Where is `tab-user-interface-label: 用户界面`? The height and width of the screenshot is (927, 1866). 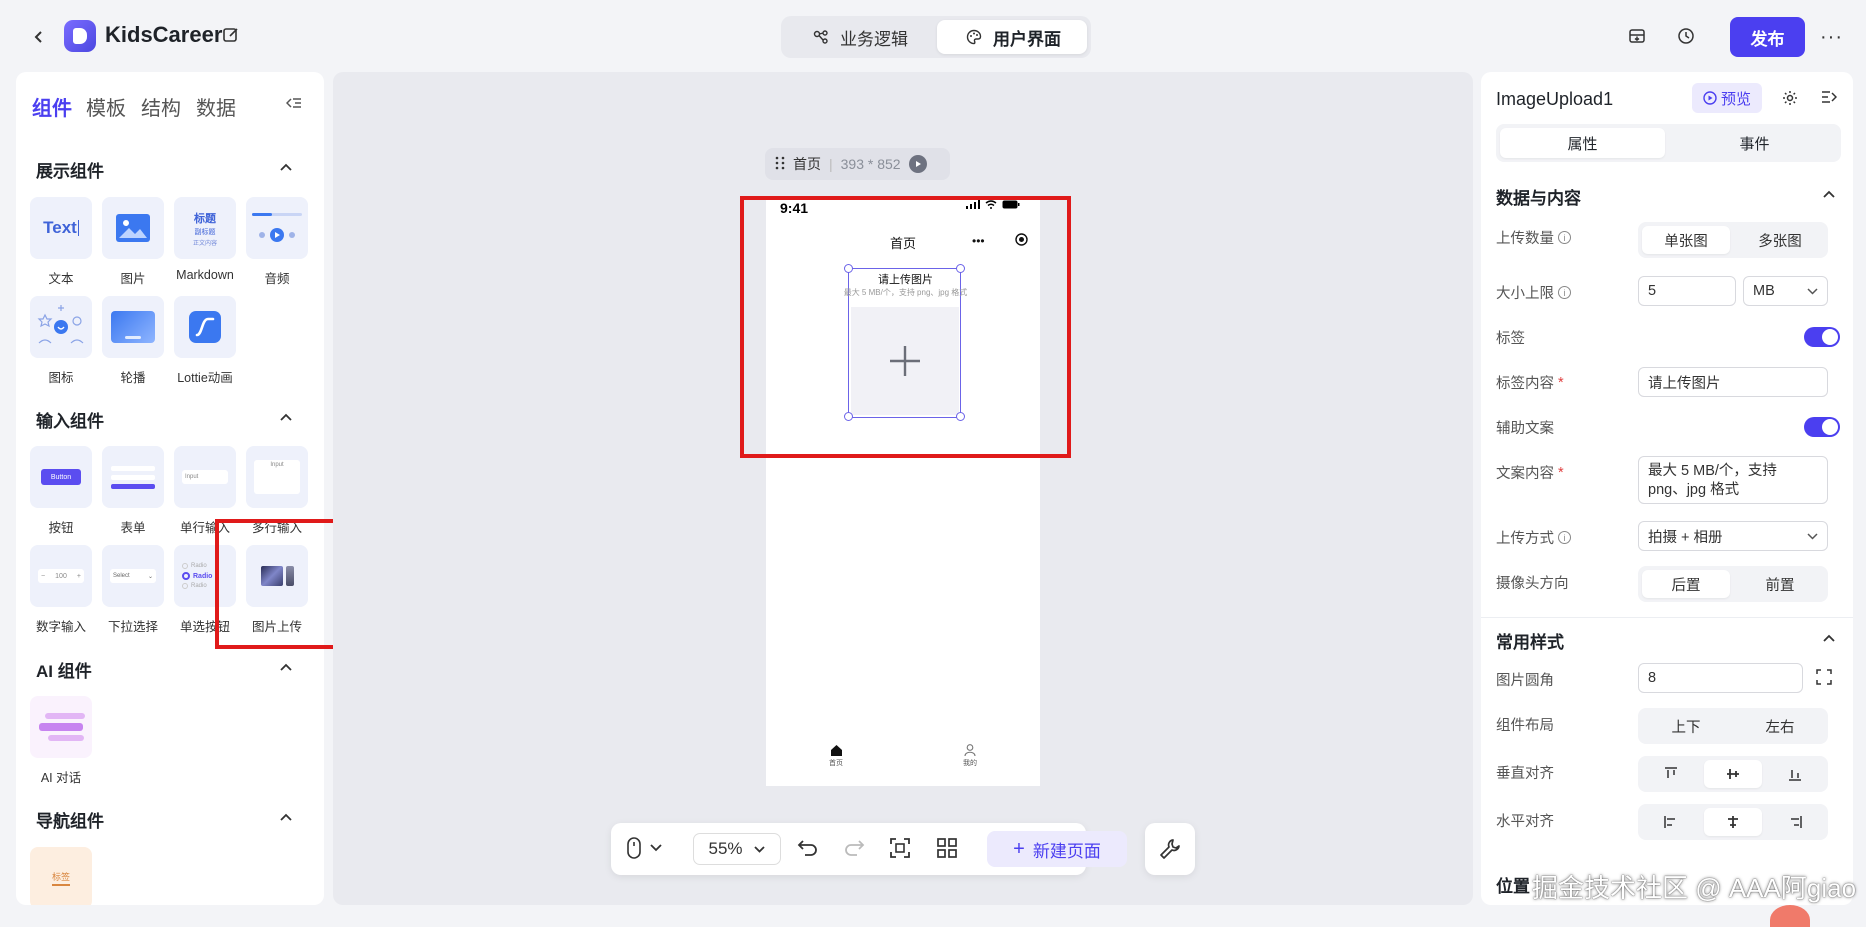
tab-user-interface-label: 用户界面 is located at coordinates (1027, 39).